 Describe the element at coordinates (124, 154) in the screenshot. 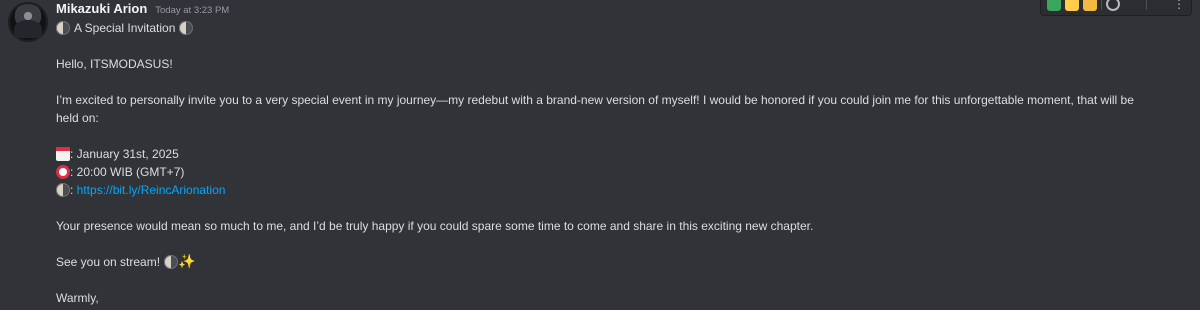

I see `event-date-text: : January 31st, 2025` at that location.